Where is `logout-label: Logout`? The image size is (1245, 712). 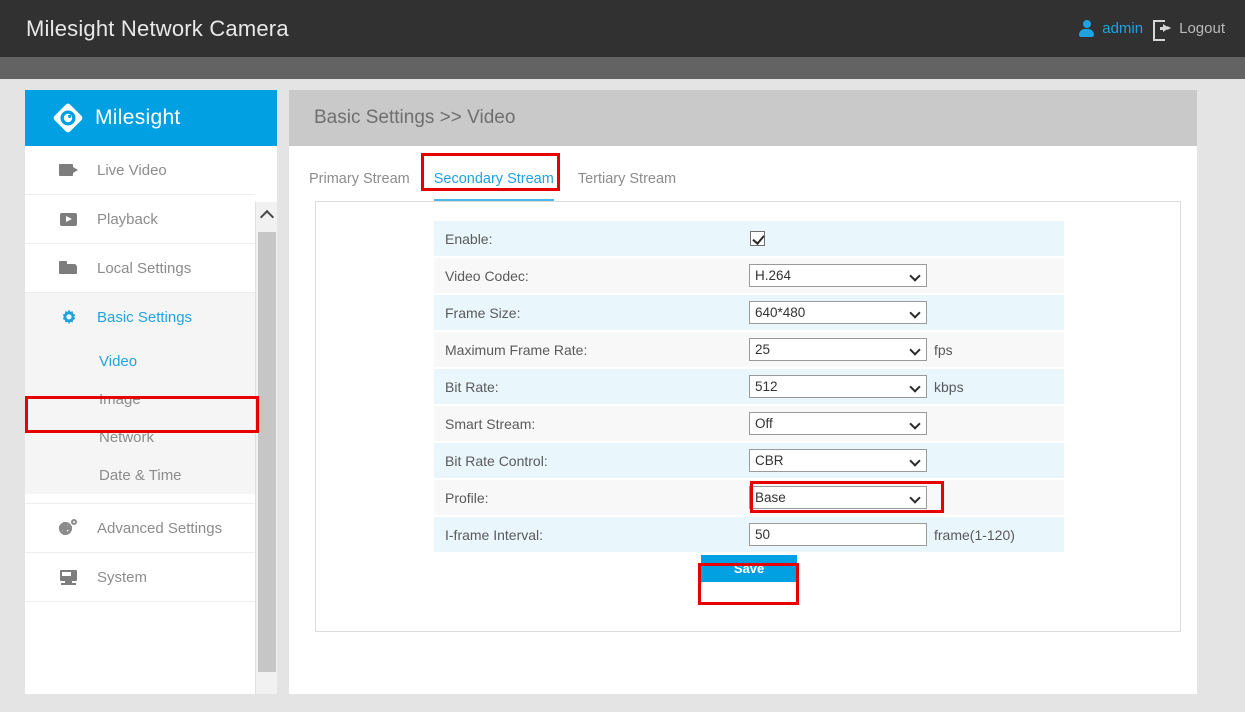
logout-label: Logout is located at coordinates (1202, 28).